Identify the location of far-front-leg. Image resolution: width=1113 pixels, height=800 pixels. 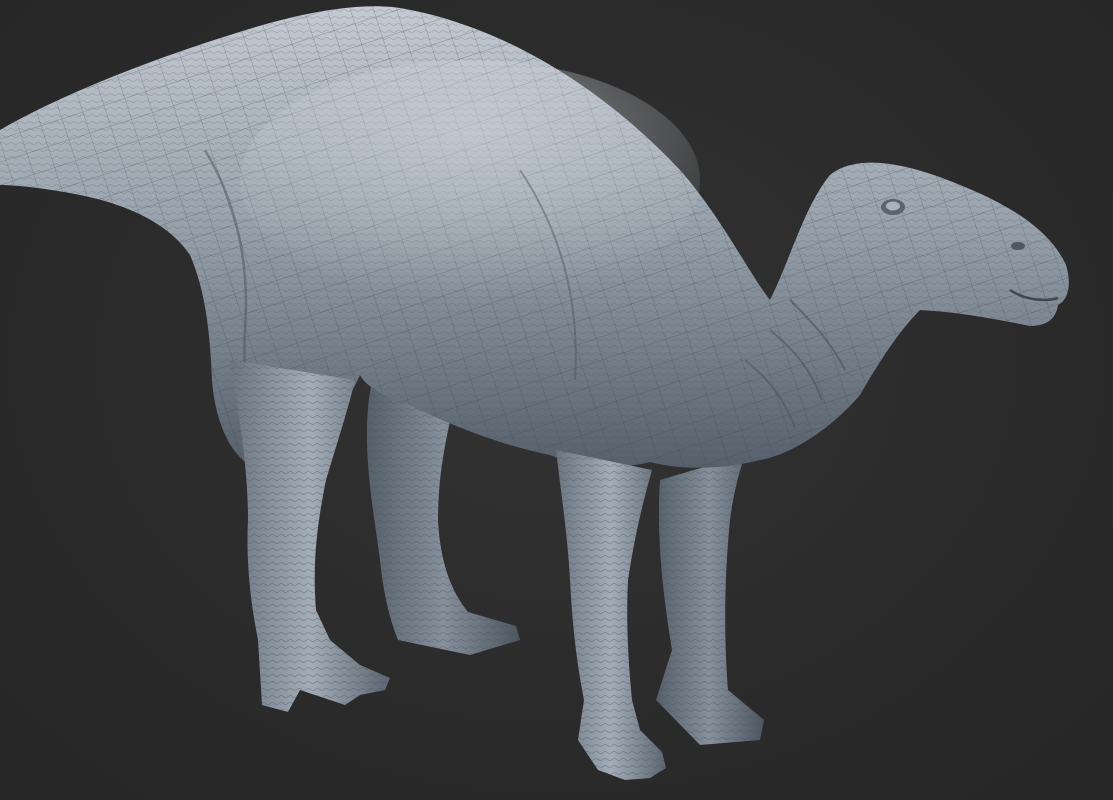
(710, 600).